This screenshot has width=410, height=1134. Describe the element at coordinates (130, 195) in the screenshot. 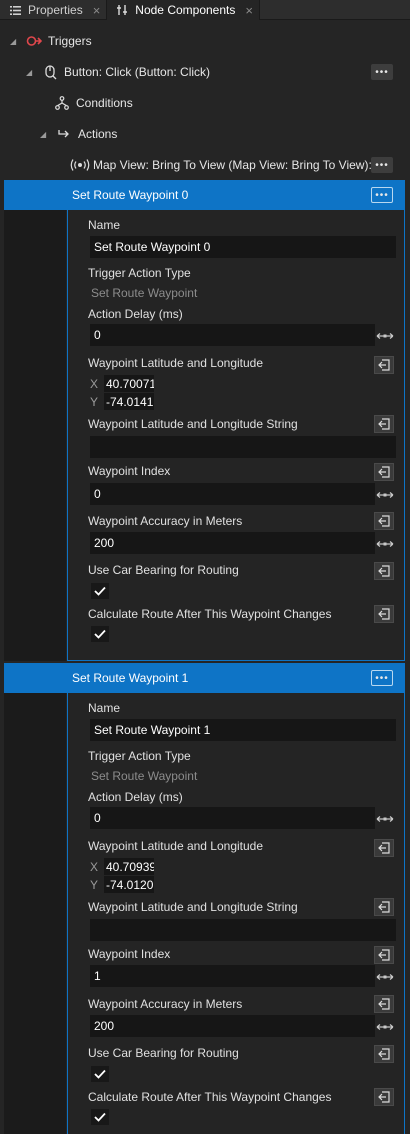

I see `waypoint-title: Set Route Waypoint 0` at that location.